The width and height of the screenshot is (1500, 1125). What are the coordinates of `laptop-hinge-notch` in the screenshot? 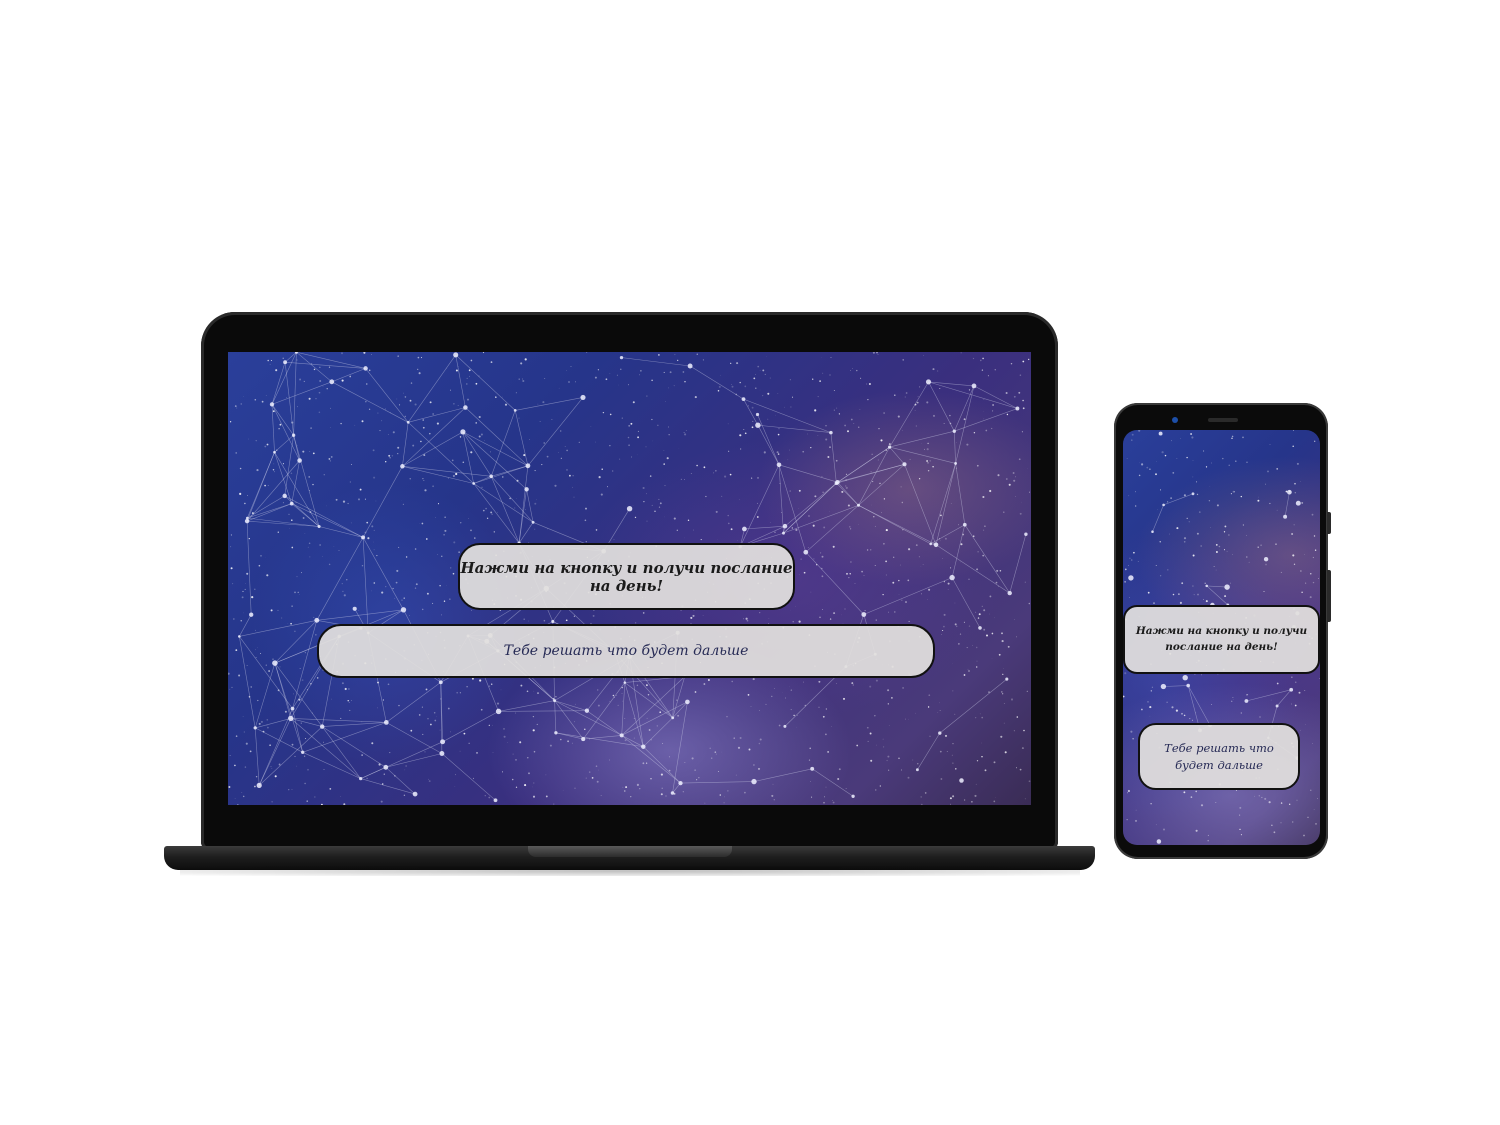 It's located at (630, 851).